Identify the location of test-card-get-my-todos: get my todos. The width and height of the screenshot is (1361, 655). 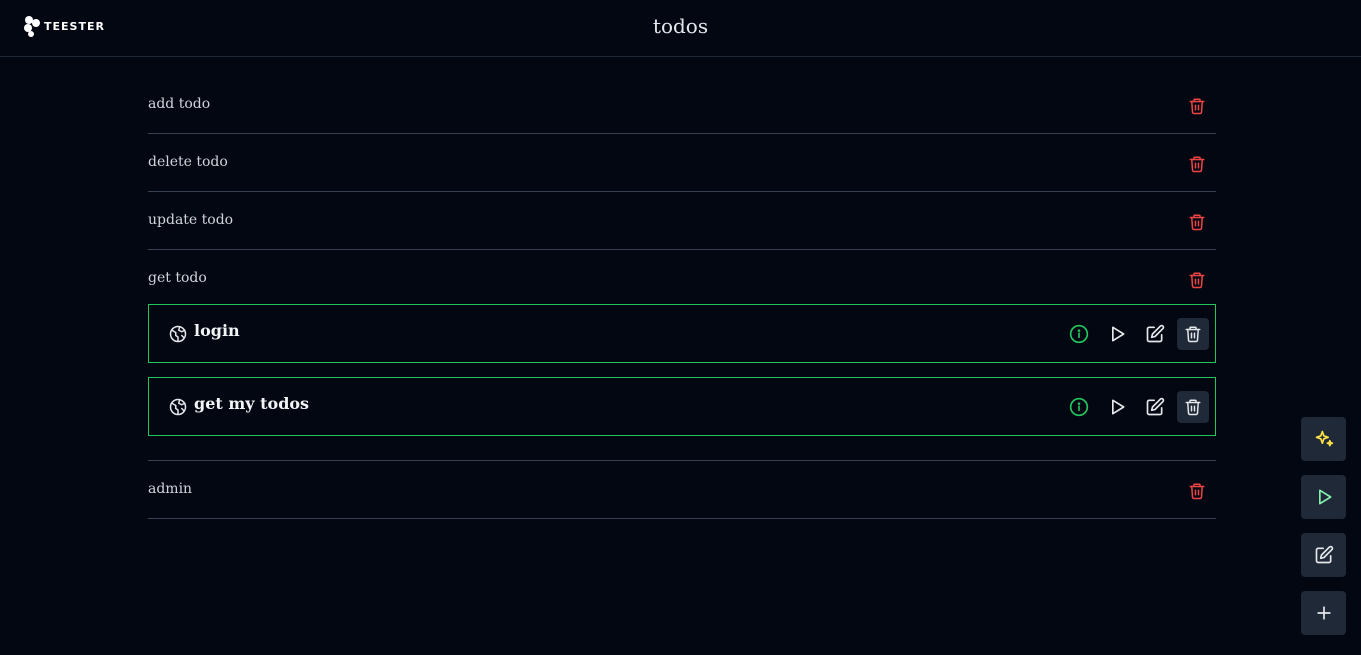
(682, 406).